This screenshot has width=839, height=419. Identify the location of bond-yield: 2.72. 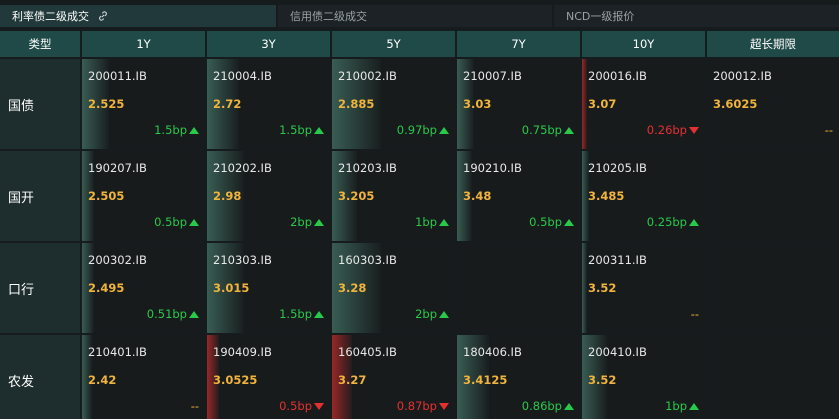
(227, 104).